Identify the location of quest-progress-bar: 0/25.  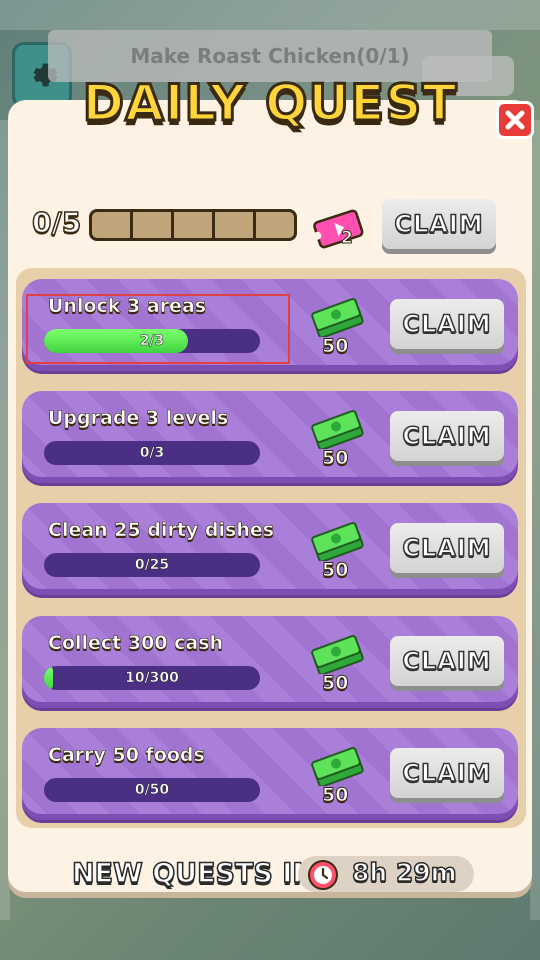
(152, 565).